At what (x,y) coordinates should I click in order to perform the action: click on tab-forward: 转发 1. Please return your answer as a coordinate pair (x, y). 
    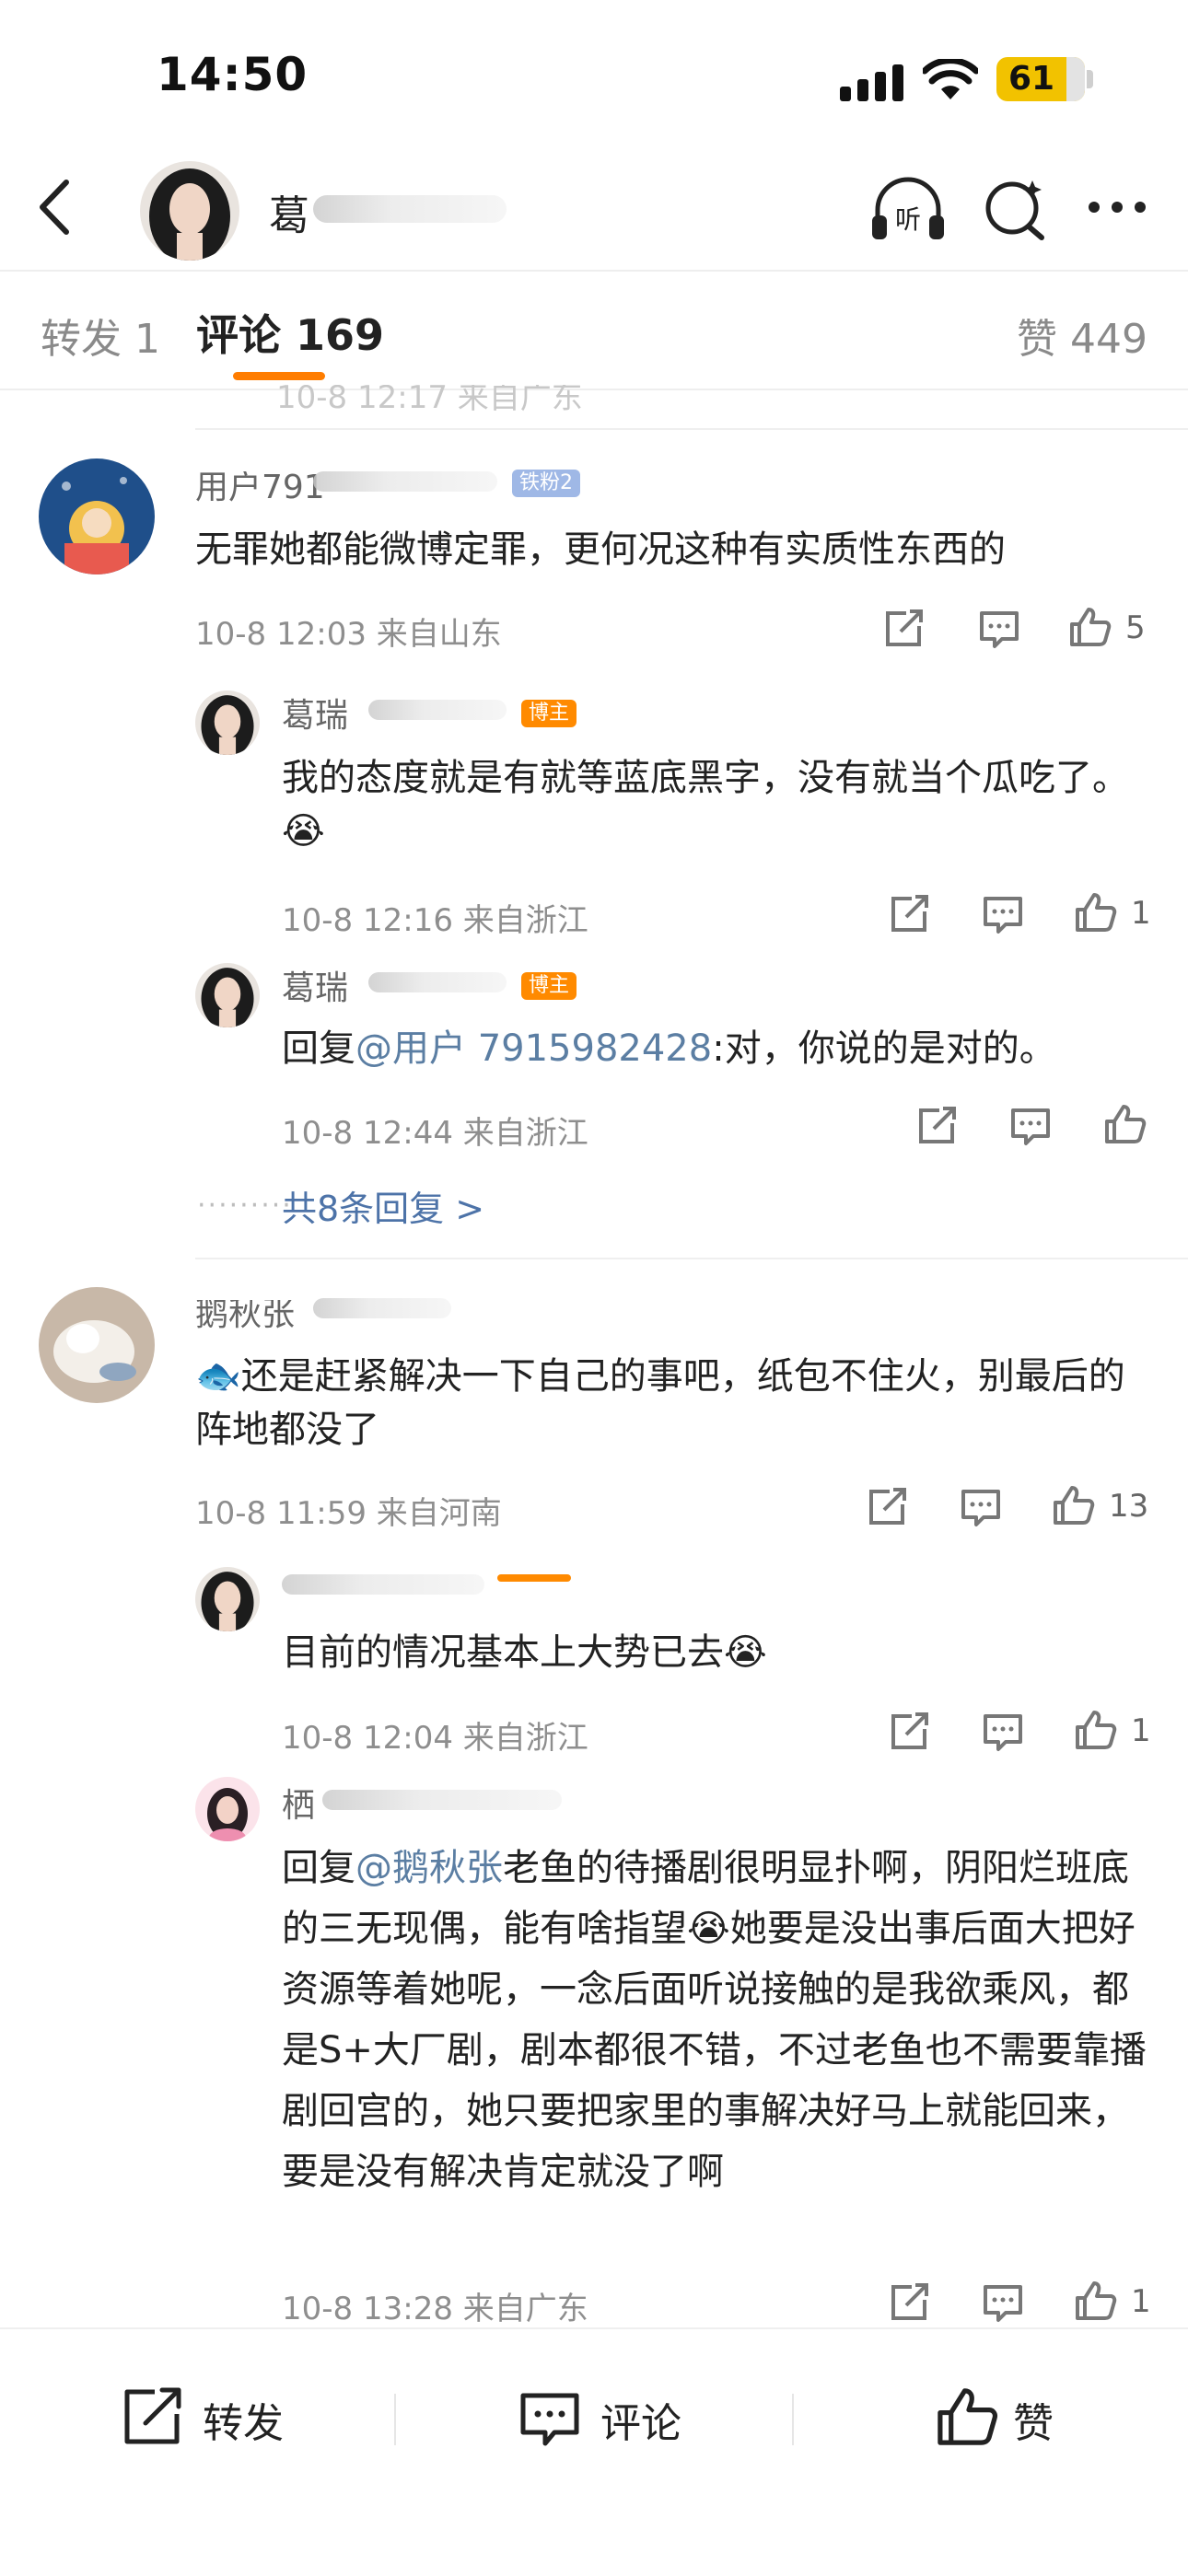
    Looking at the image, I should click on (100, 335).